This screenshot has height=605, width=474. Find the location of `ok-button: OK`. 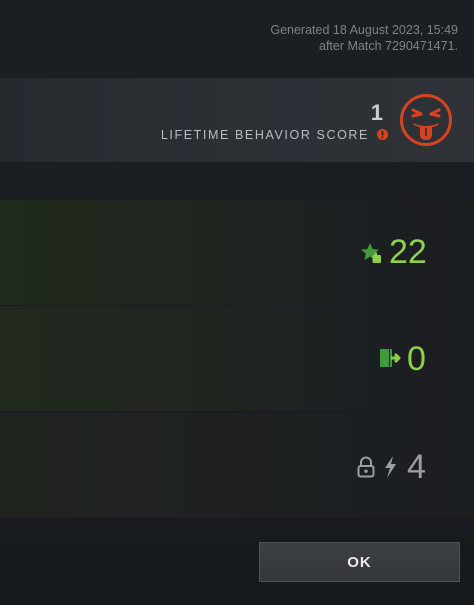

ok-button: OK is located at coordinates (359, 562).